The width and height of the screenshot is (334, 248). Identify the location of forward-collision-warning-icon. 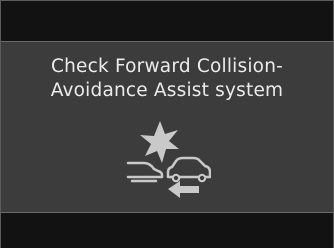
(168, 159).